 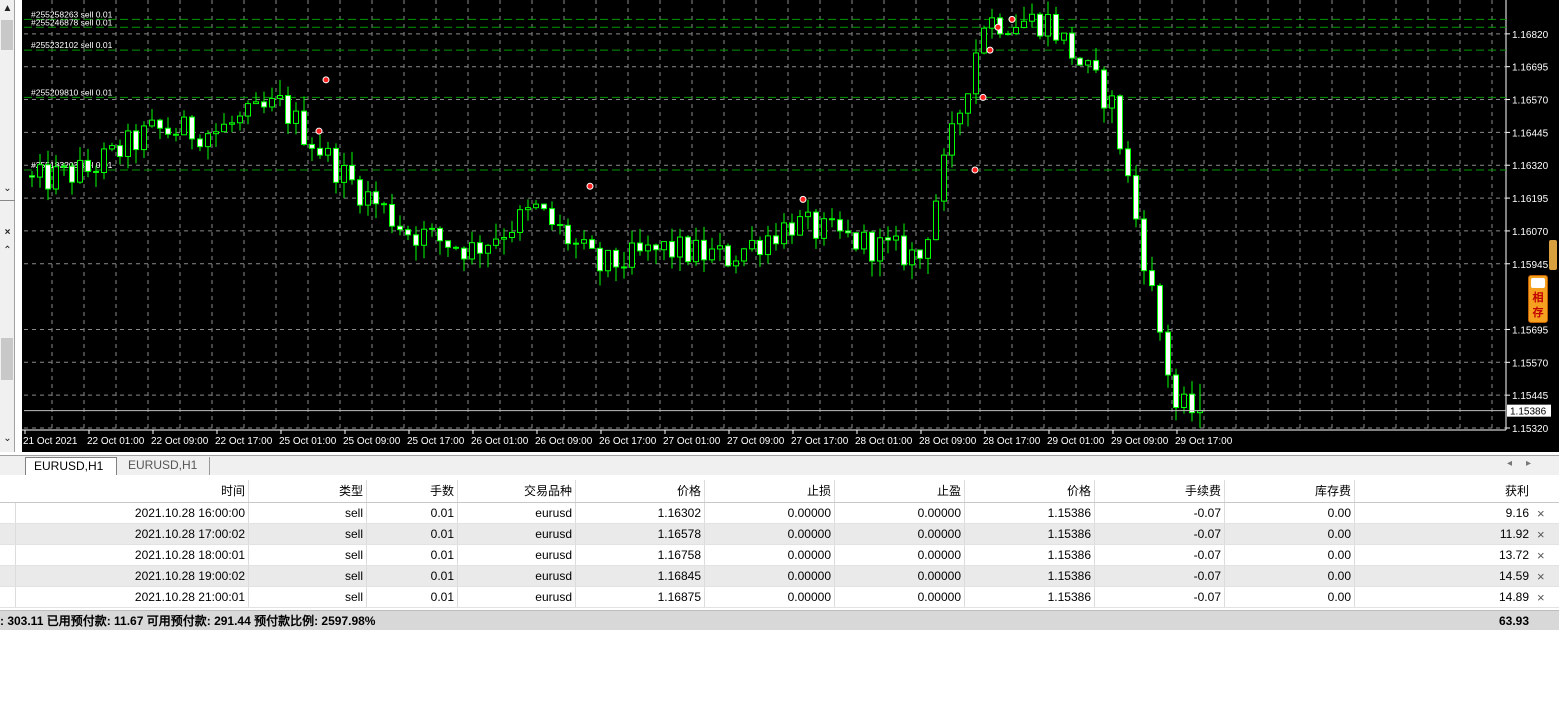 I want to click on col-lots: 手数, so click(x=412, y=491).